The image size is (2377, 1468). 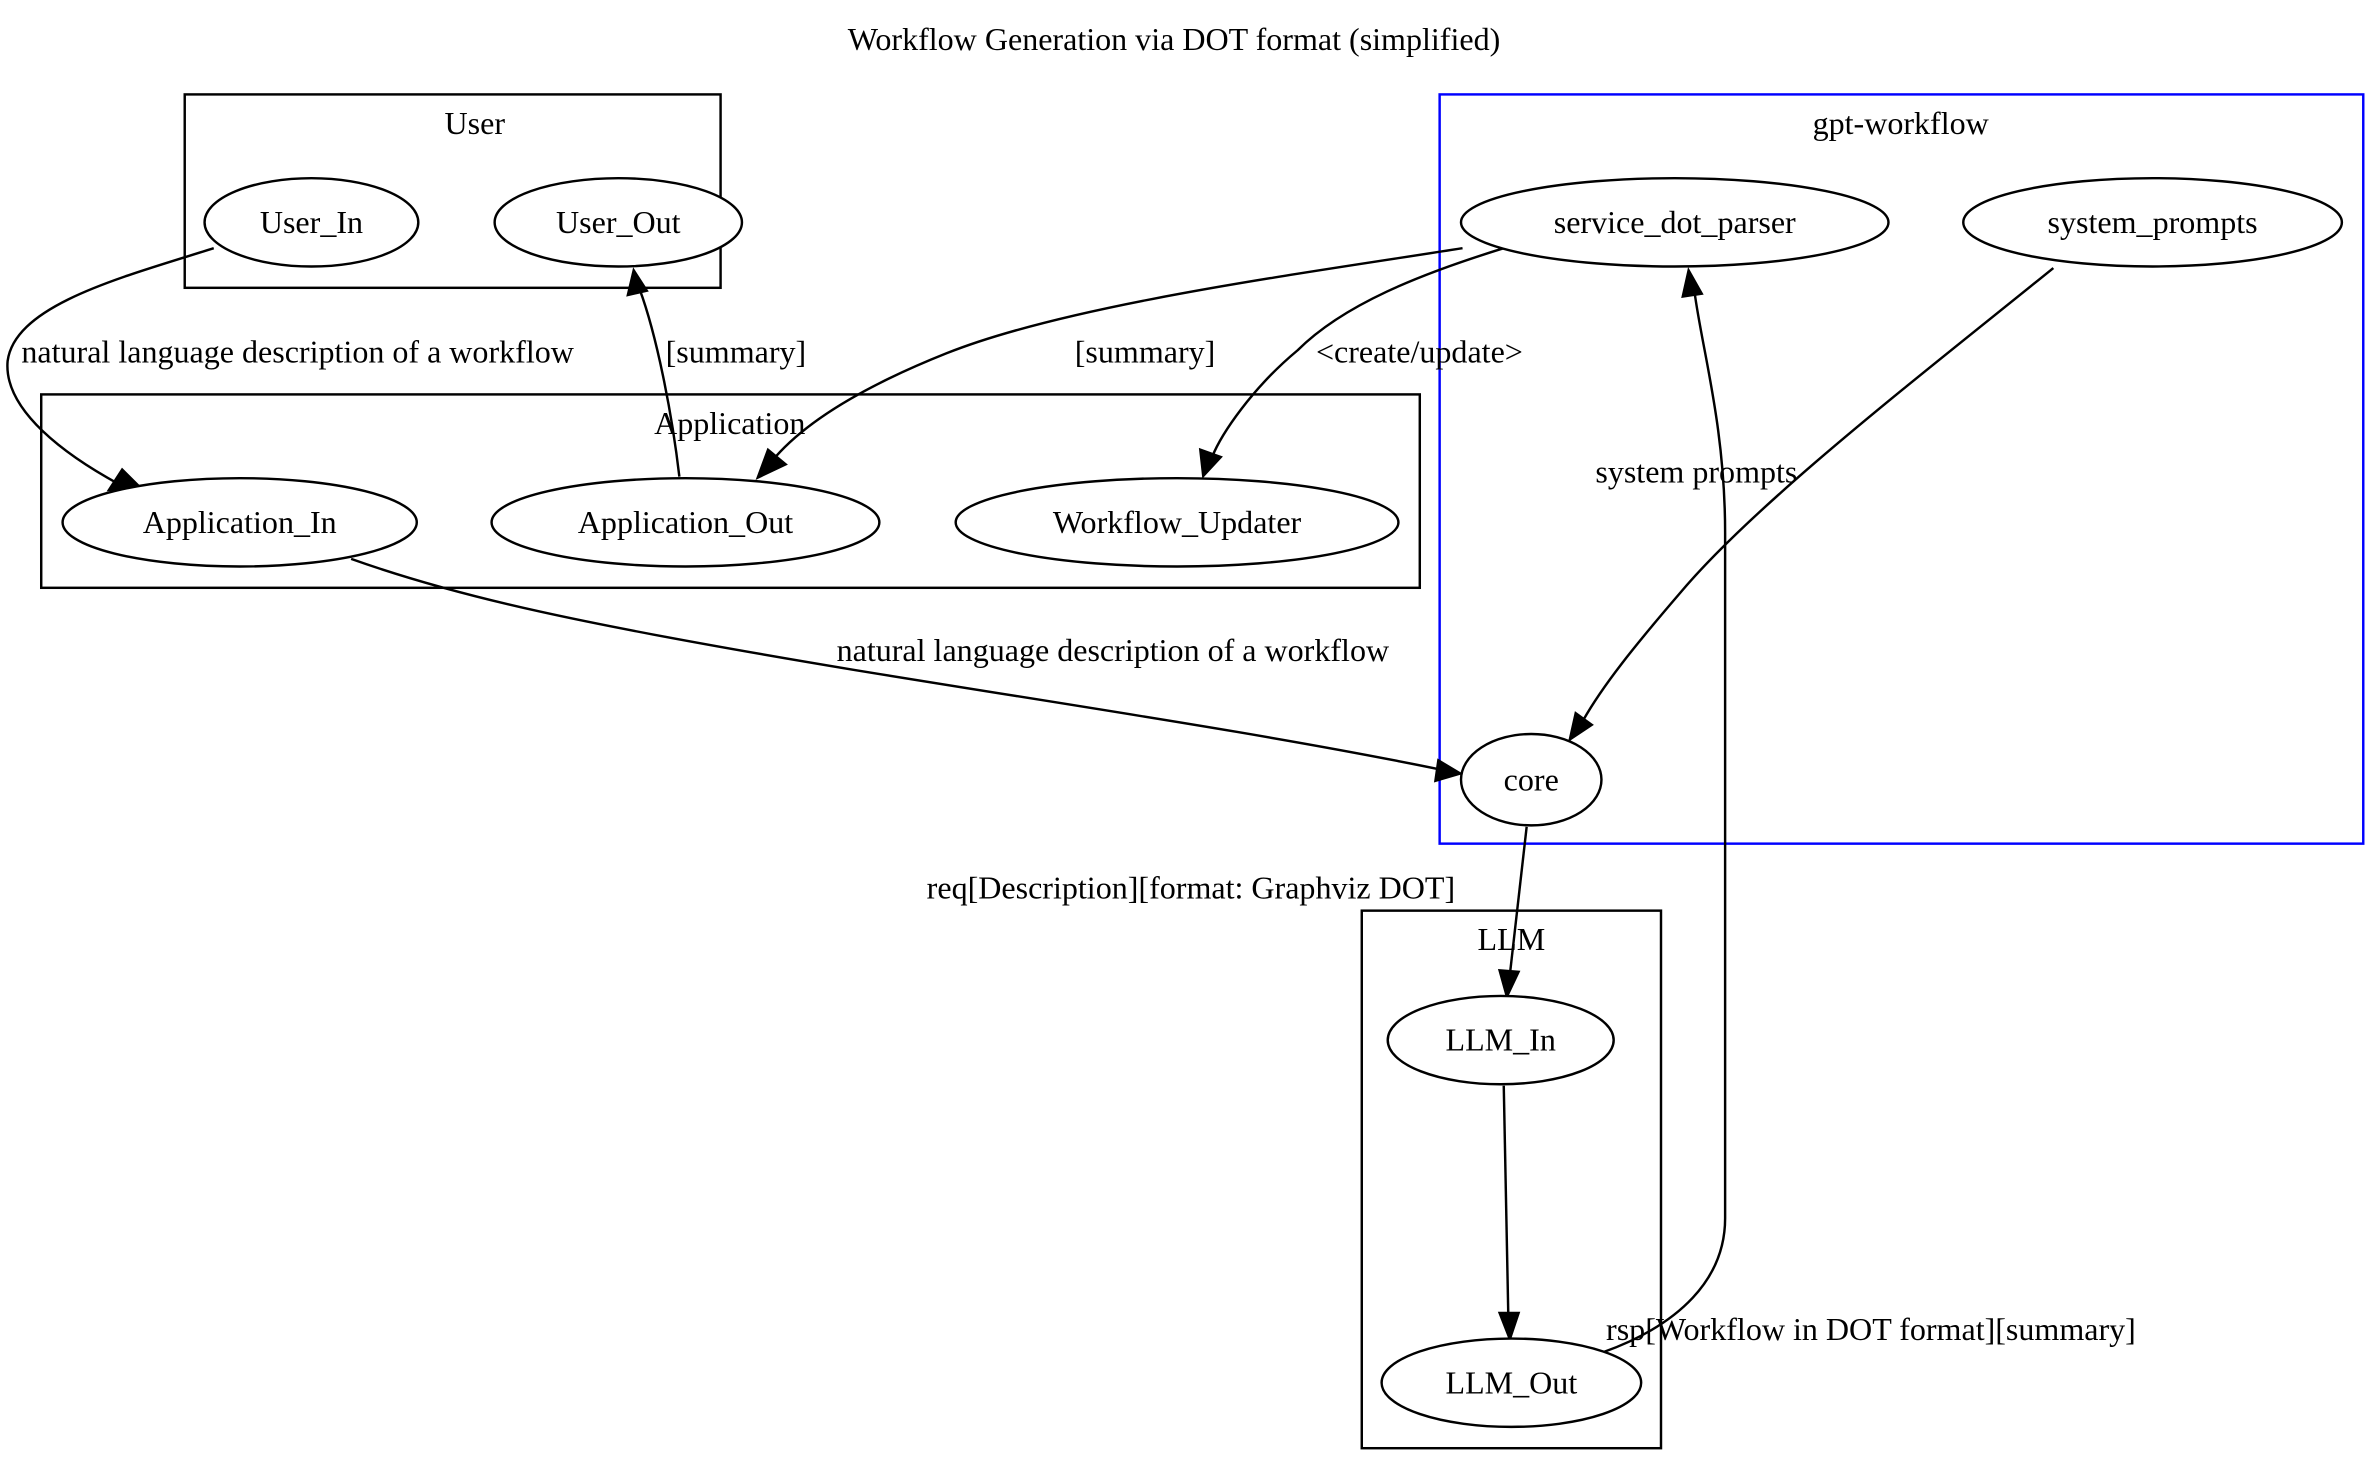 I want to click on node-application-out: Application_Out, so click(x=685, y=522).